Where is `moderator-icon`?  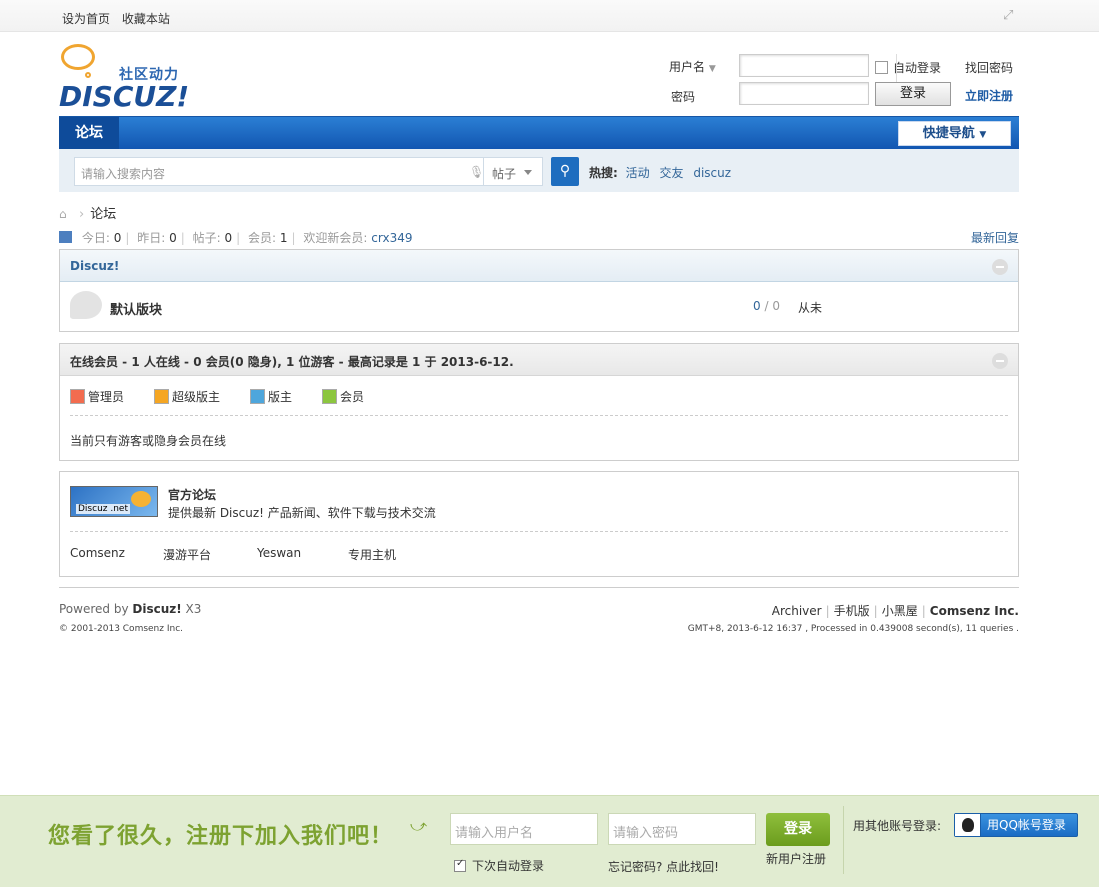
moderator-icon is located at coordinates (257, 396).